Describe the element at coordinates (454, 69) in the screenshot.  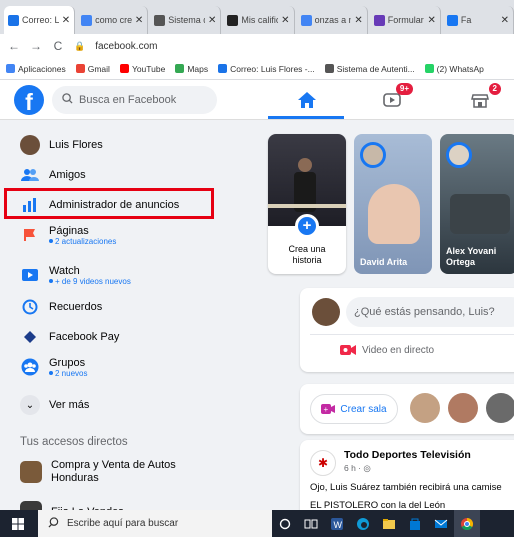
I see `bookmark-item: (2) WhatsAp` at that location.